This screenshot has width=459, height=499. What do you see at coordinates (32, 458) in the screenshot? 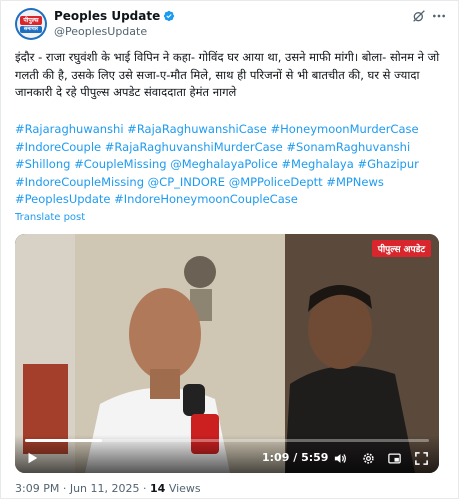
I see `play-icon` at bounding box center [32, 458].